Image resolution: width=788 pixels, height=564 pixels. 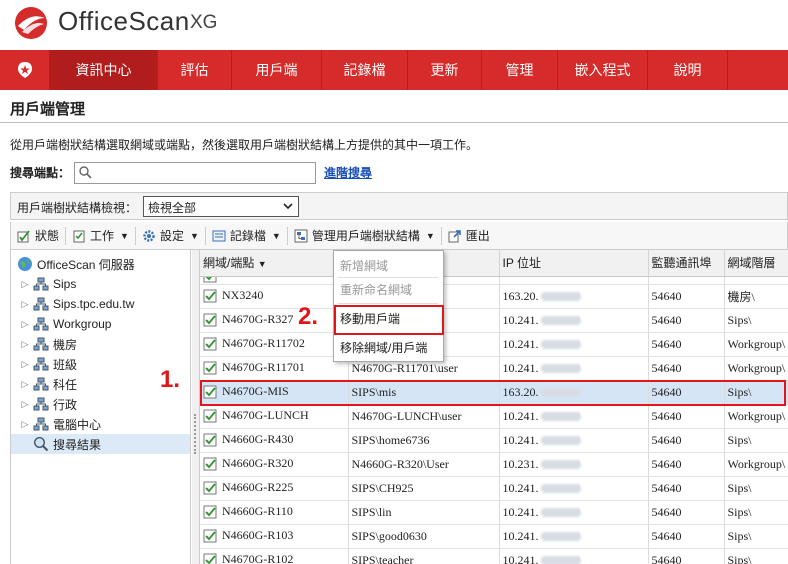 I want to click on tree-item-search-results: 搜尋結果, so click(x=100, y=444).